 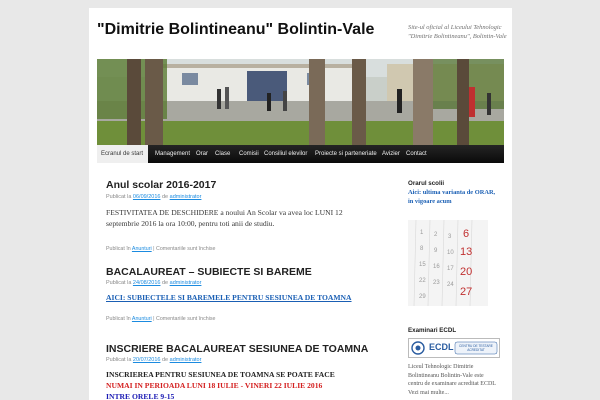 I want to click on header-banner-image, so click(x=300, y=102).